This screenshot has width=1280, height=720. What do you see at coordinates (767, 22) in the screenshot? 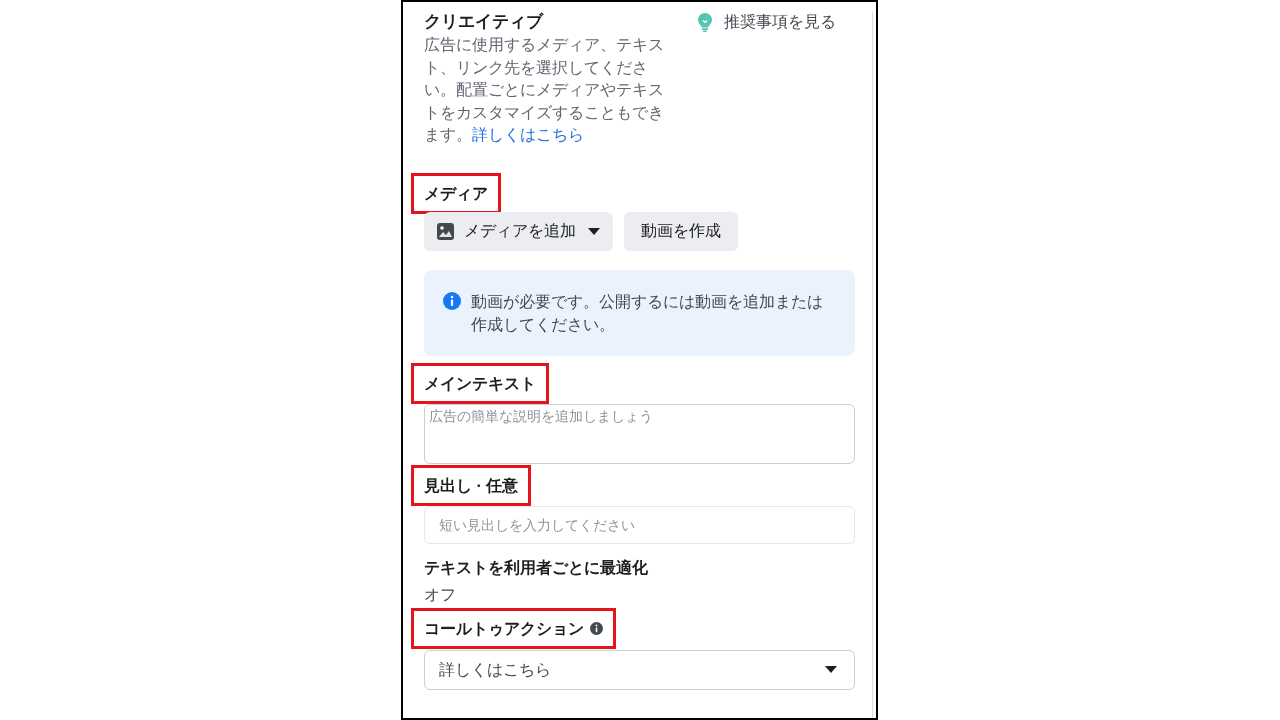
I see `recommendations-link: 推奨事項を見る` at bounding box center [767, 22].